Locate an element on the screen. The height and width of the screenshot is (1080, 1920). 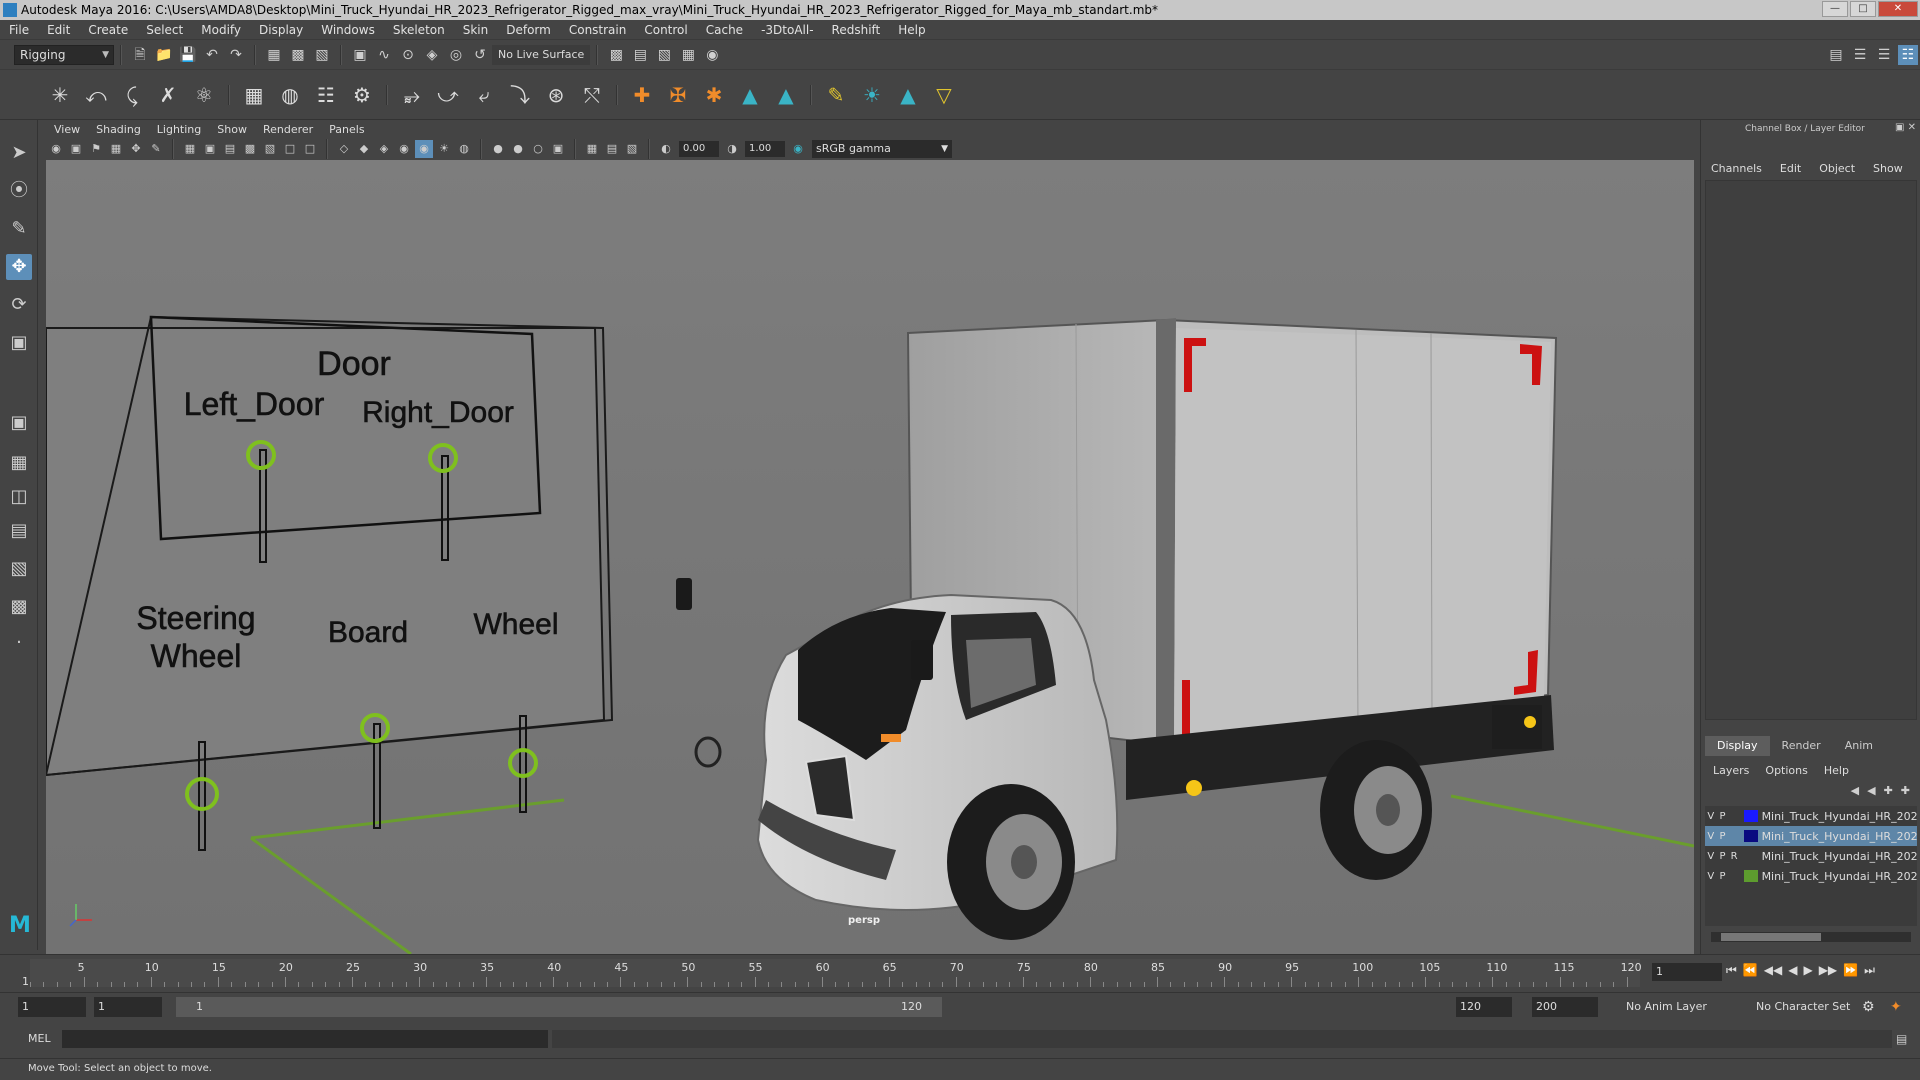
scrollbar-thumb is located at coordinates (1771, 937).